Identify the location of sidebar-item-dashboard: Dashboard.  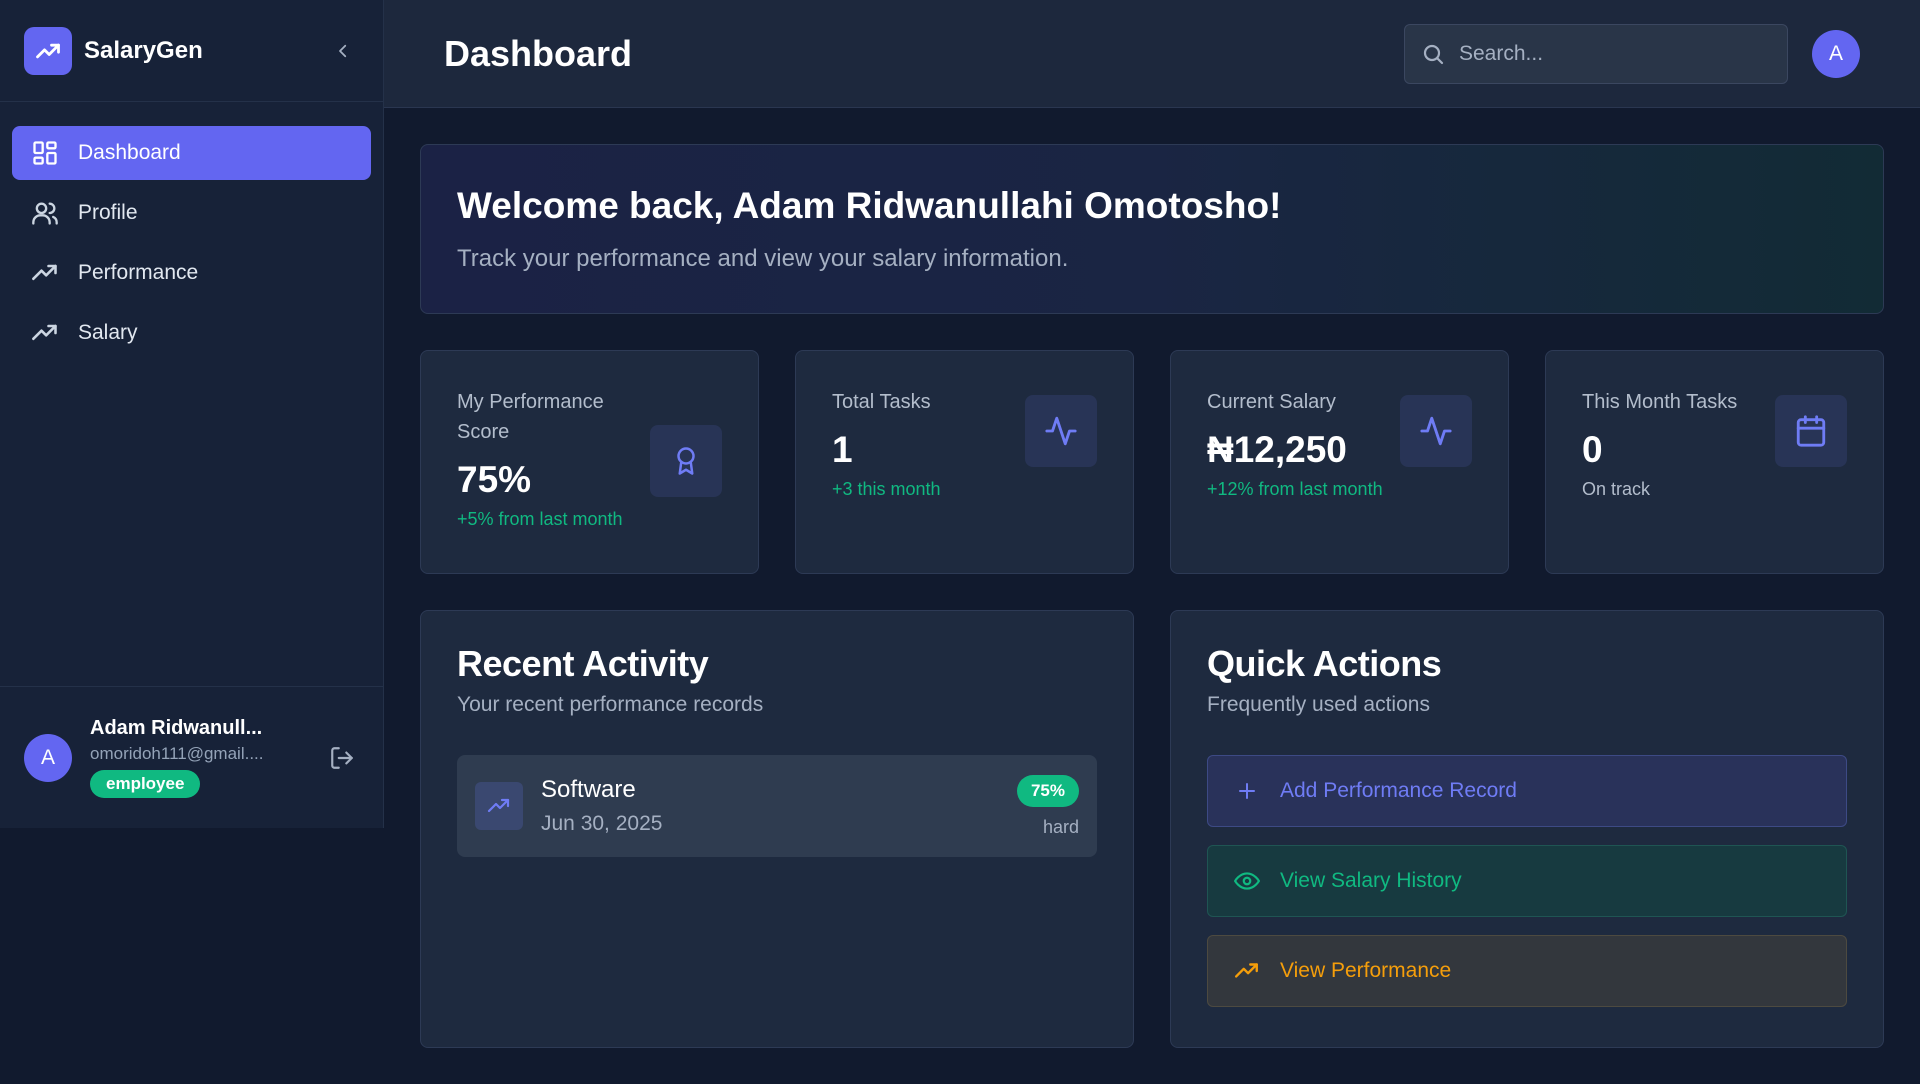
(191, 153).